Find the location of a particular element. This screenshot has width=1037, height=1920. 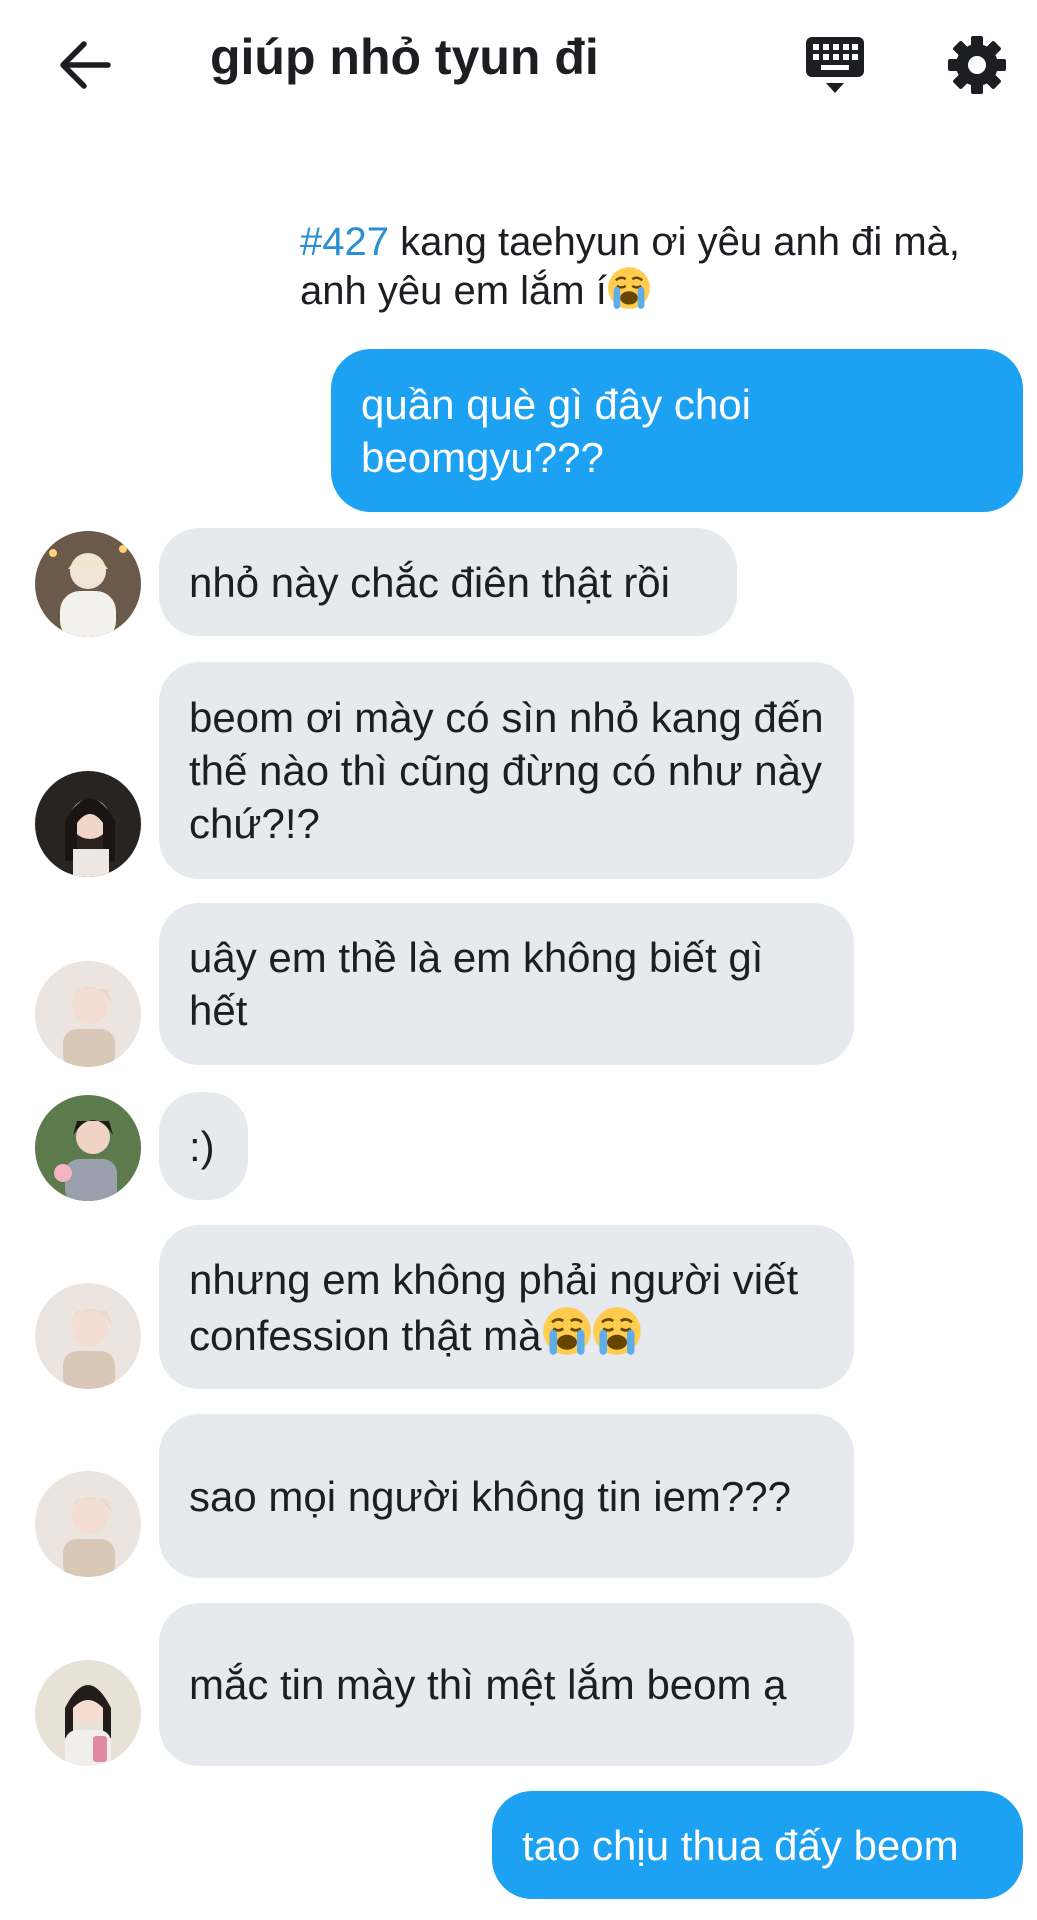

confession-tag: #427 is located at coordinates (344, 242).